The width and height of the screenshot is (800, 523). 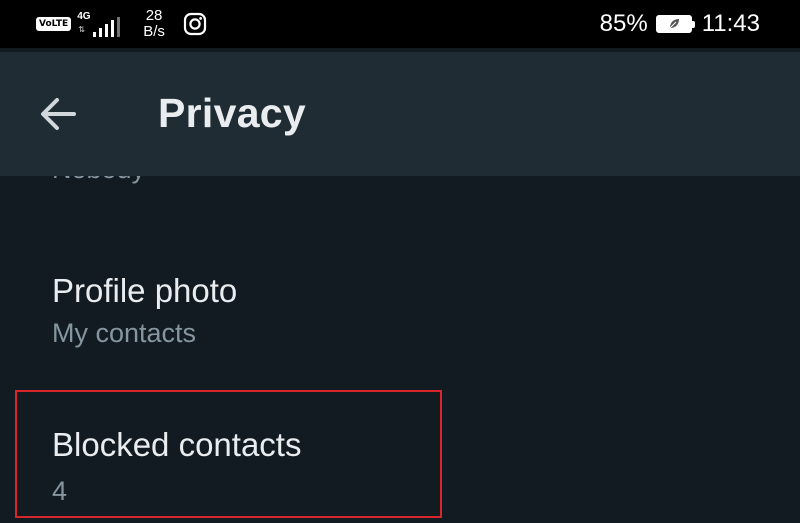 I want to click on status-right: 85% 11:43, so click(x=680, y=24).